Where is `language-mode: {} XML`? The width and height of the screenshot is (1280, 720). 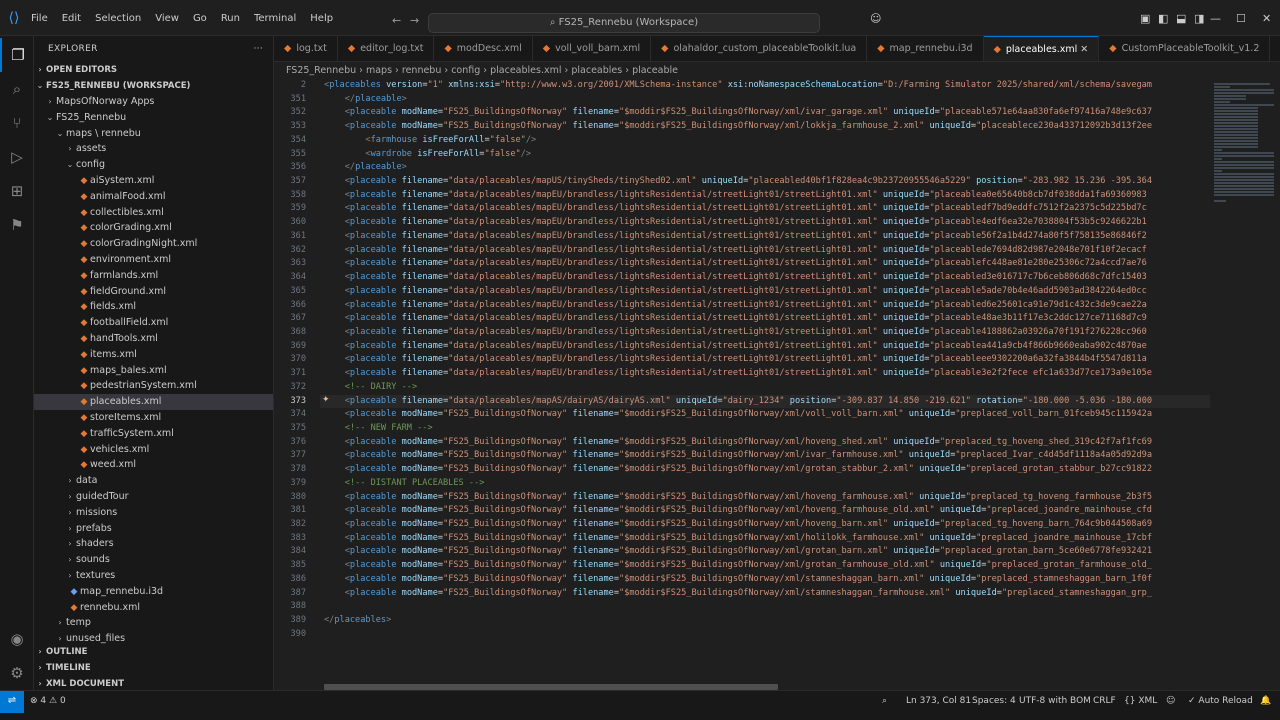 language-mode: {} XML is located at coordinates (1140, 701).